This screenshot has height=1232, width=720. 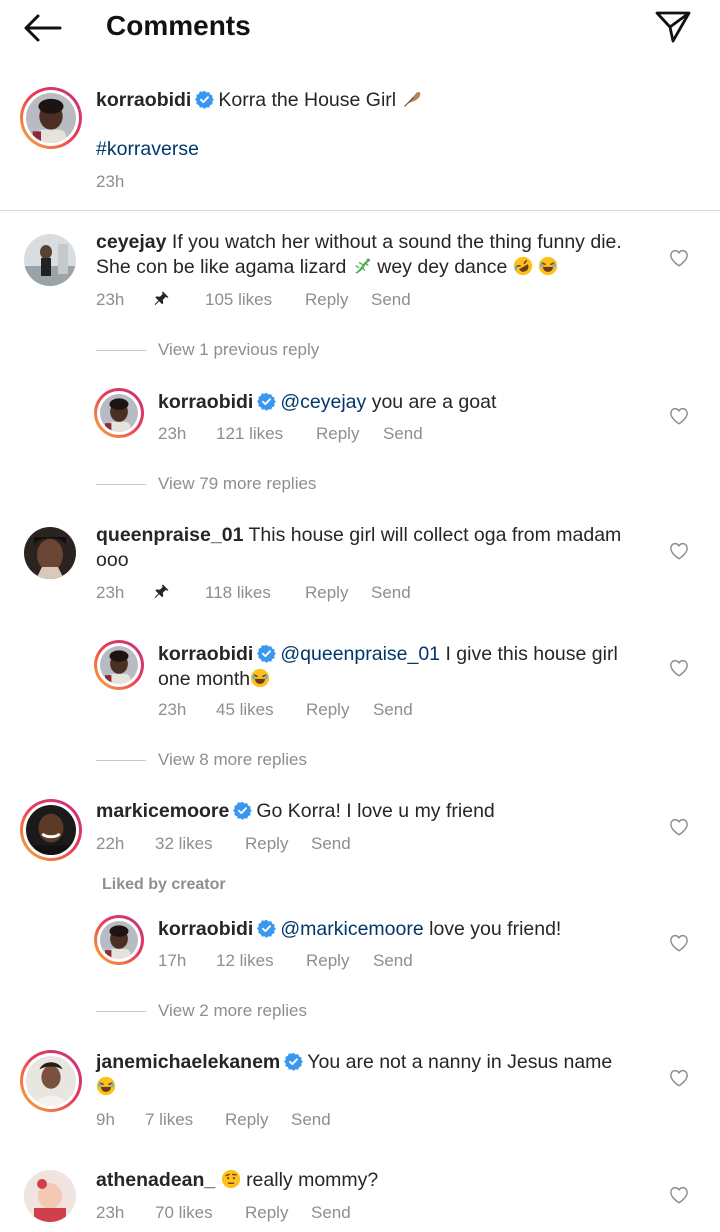 What do you see at coordinates (307, 100) in the screenshot?
I see `caption-text: Korra the House Girl` at bounding box center [307, 100].